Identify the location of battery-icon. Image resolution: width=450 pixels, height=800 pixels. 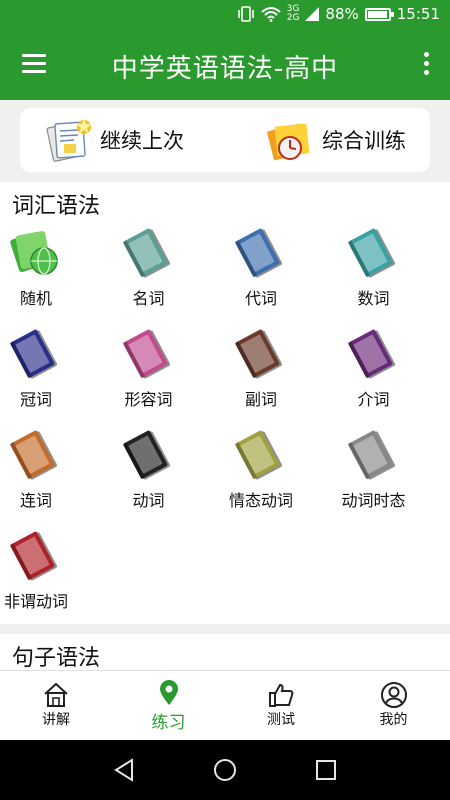
(379, 14).